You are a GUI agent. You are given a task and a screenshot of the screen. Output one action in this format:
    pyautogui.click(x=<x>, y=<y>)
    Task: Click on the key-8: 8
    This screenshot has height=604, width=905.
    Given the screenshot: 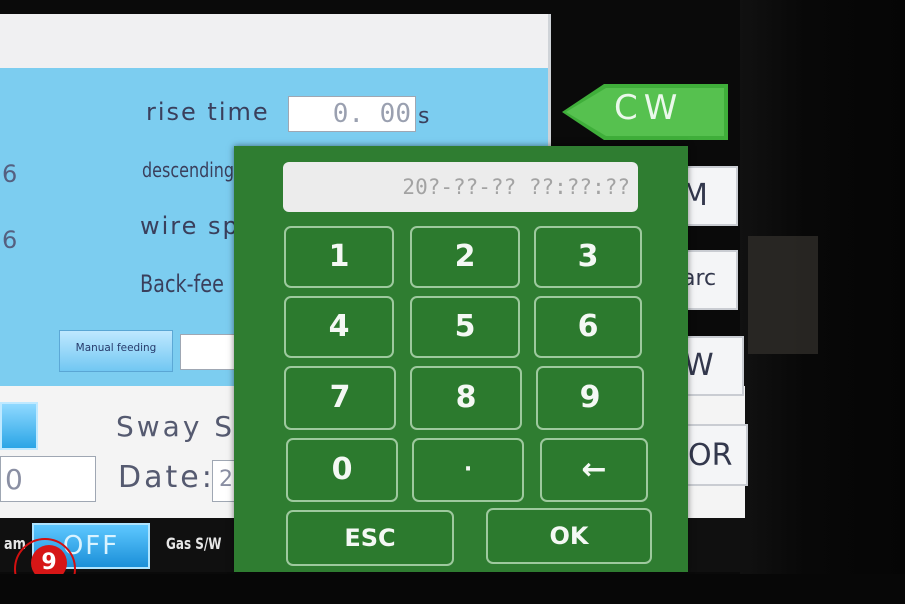 What is the action you would take?
    pyautogui.click(x=466, y=398)
    